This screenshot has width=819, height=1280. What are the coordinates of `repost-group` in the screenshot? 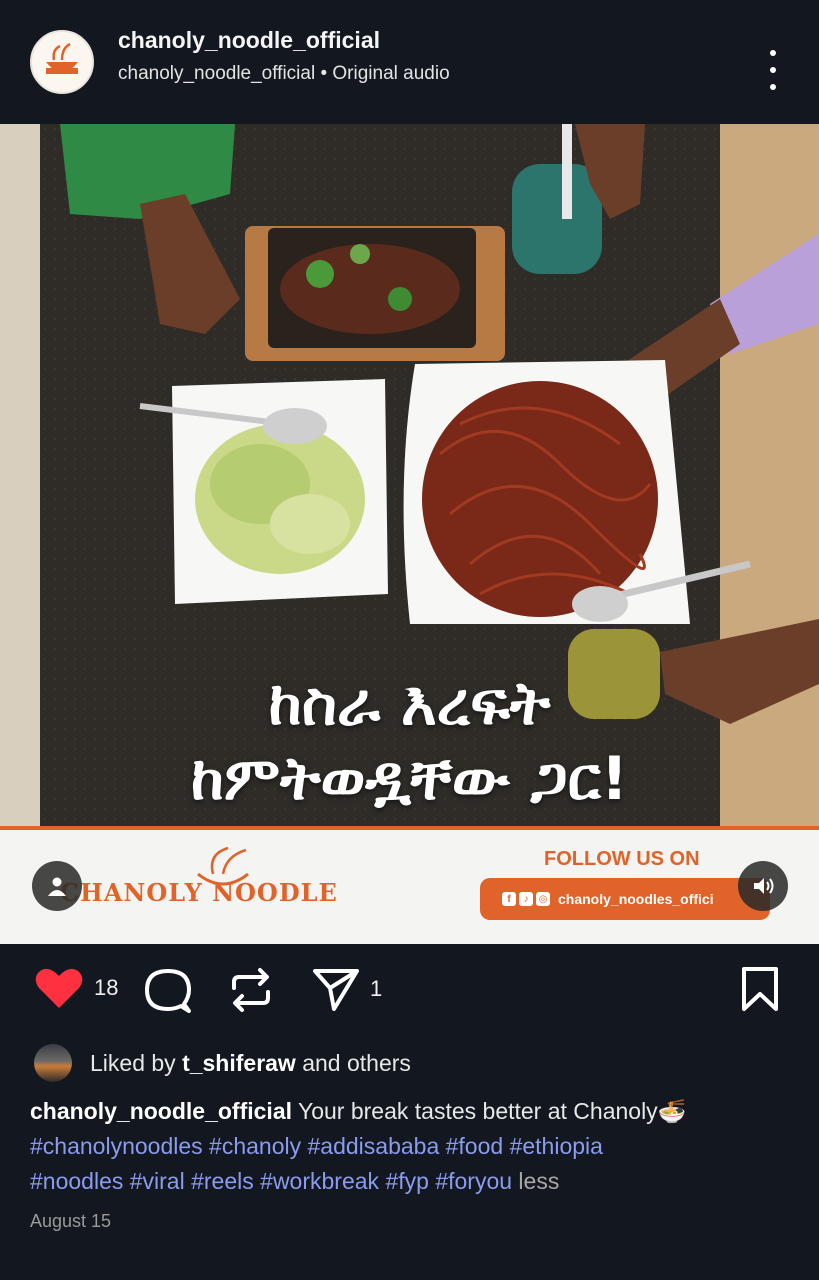 It's located at (251, 990).